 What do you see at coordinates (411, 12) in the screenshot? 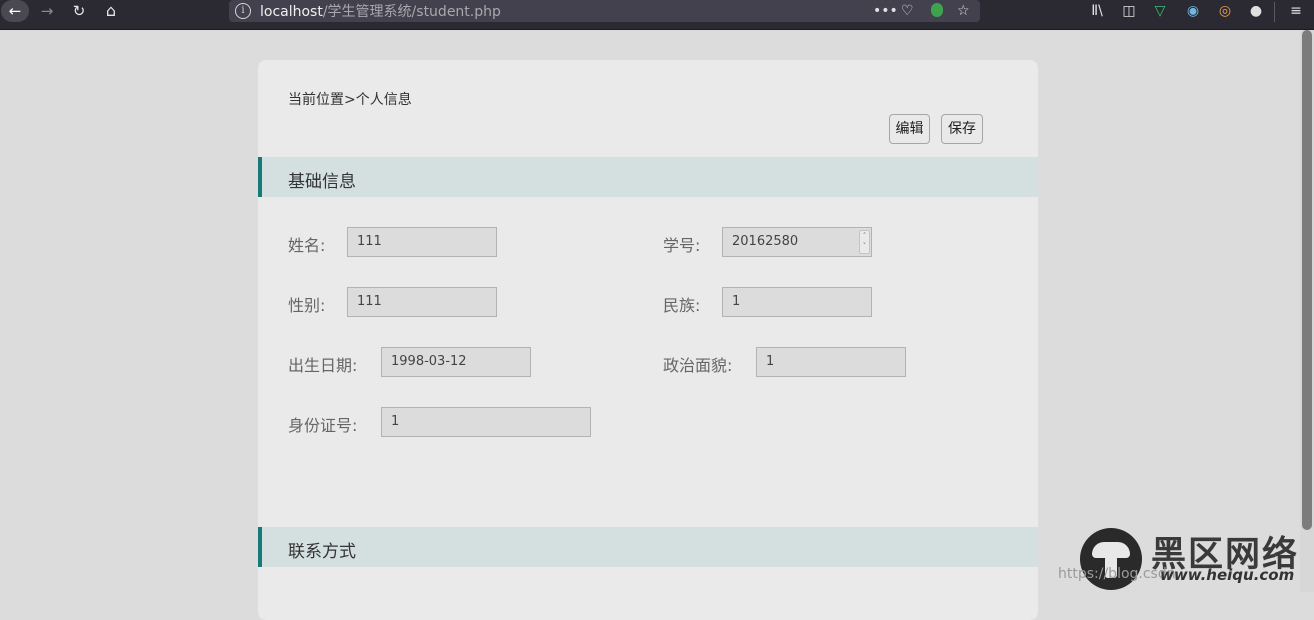
I see `url-path: /学生管理系统/student.php` at bounding box center [411, 12].